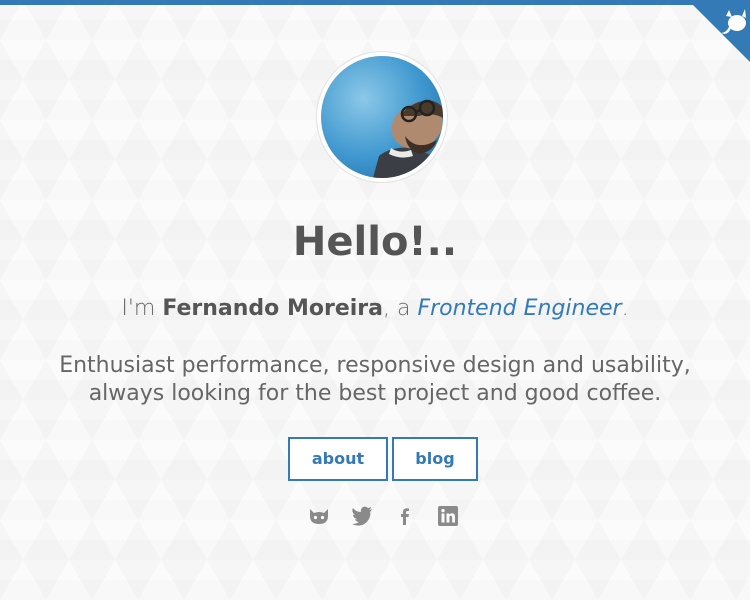 Image resolution: width=750 pixels, height=600 pixels. I want to click on intro-middle: , a, so click(400, 308).